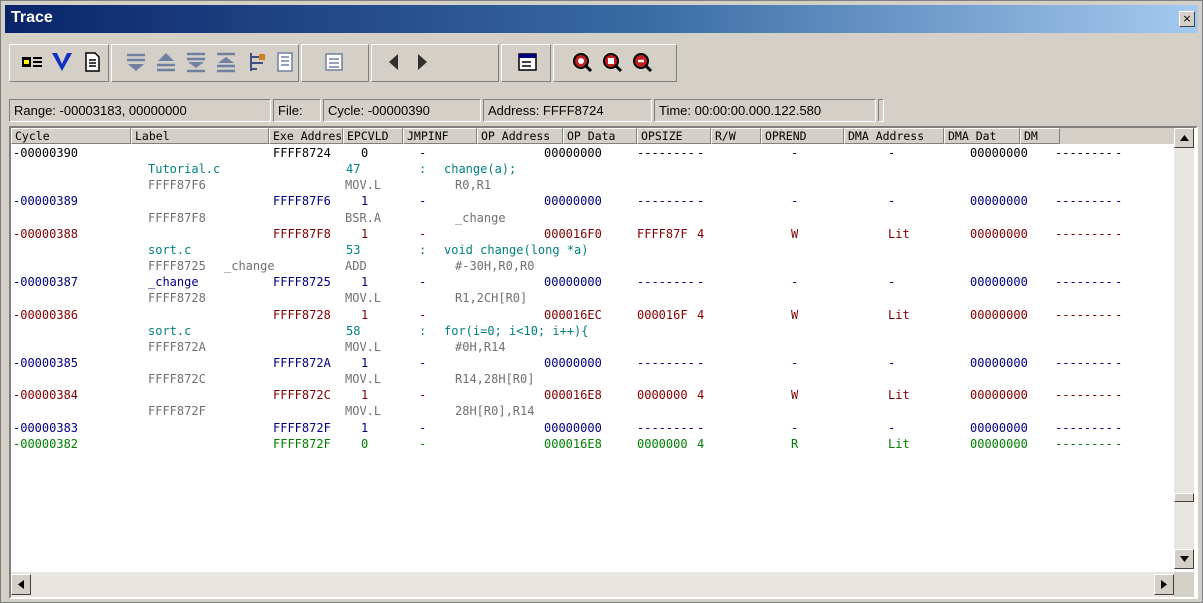 This screenshot has width=1203, height=603. I want to click on source-view-button, so click(258, 62).